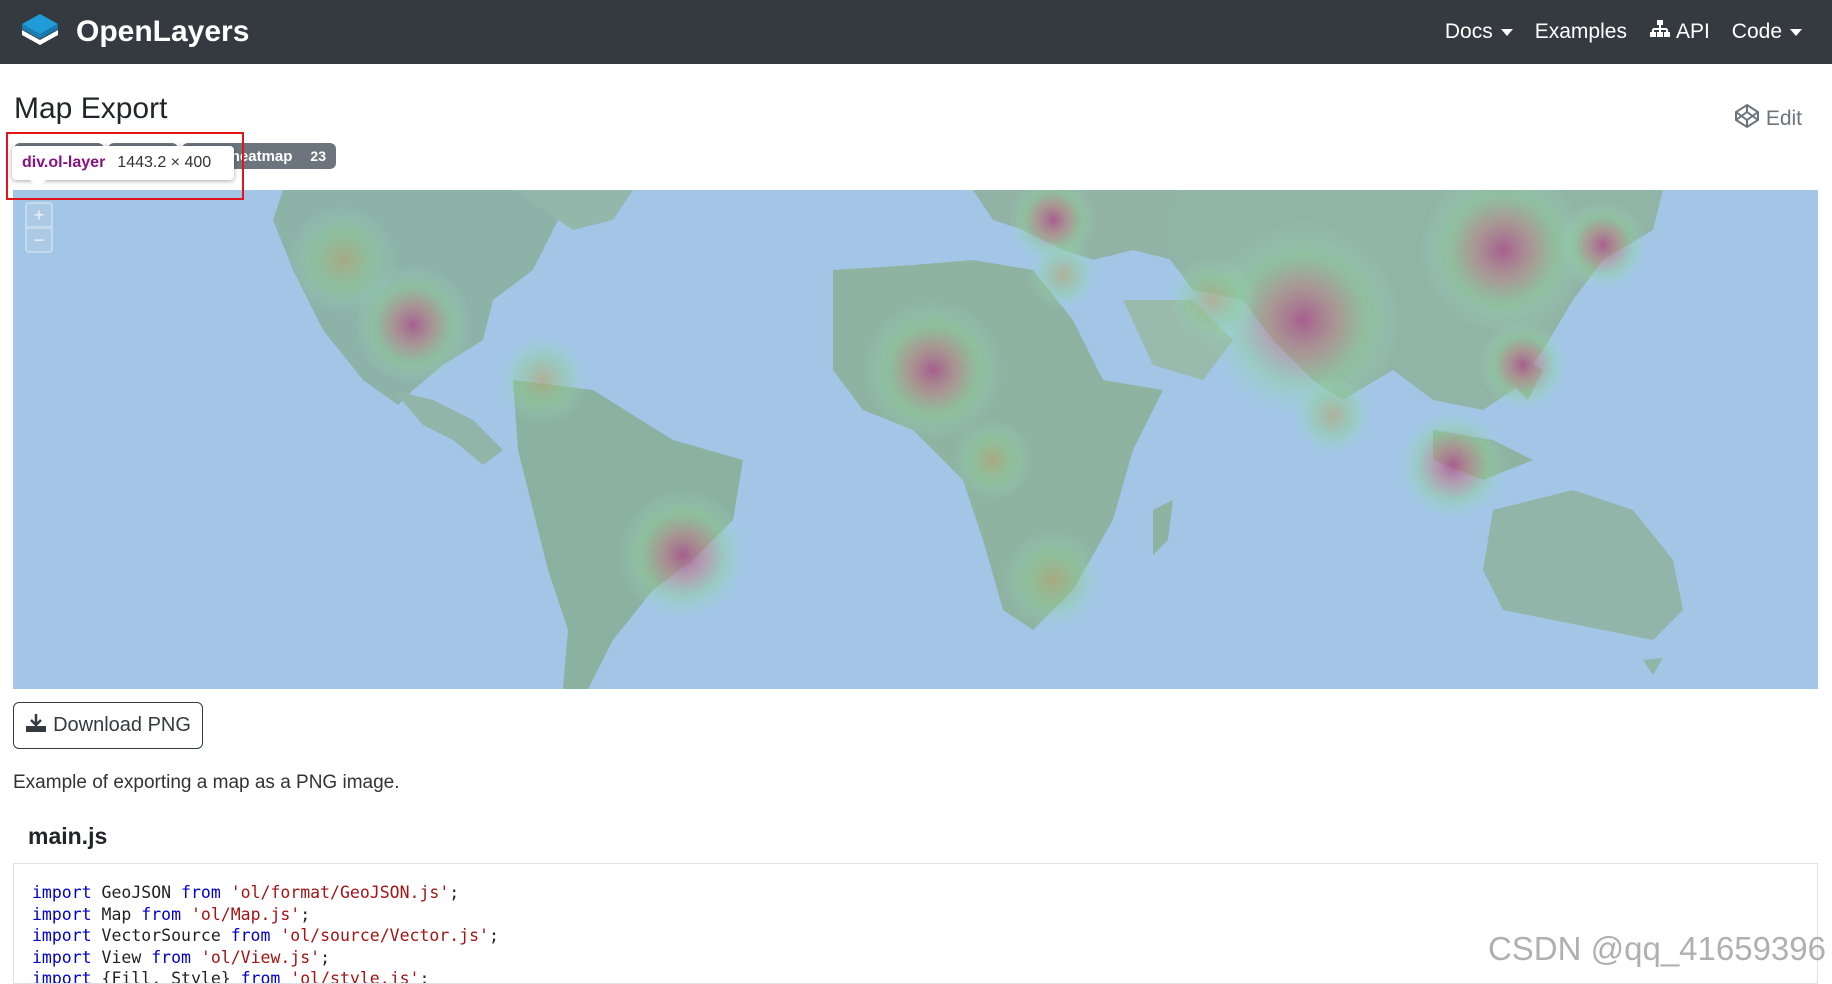  What do you see at coordinates (916, 32) in the screenshot?
I see `top-navbar: OpenLayers Docs Examples API Code` at bounding box center [916, 32].